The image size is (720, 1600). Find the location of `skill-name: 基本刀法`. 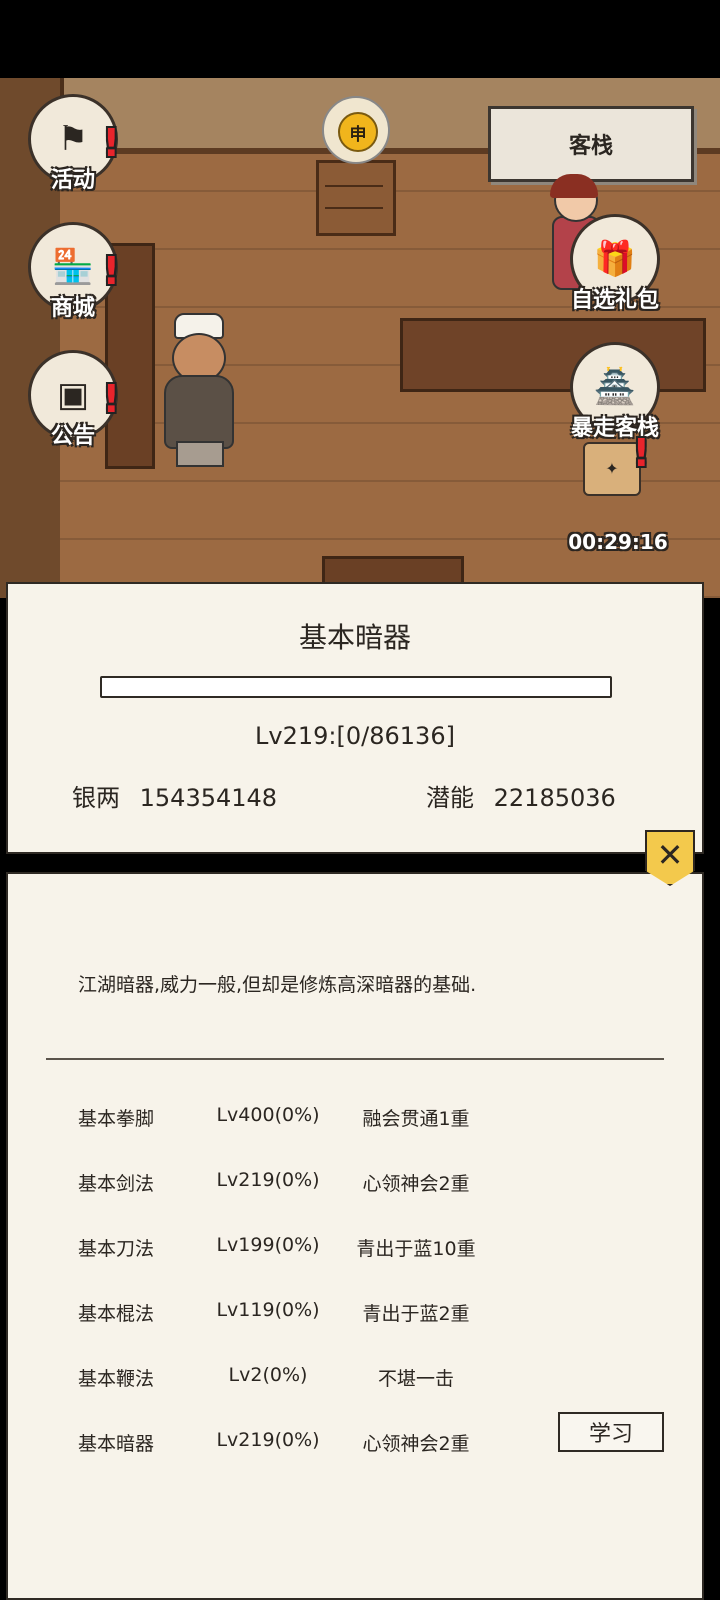

skill-name: 基本刀法 is located at coordinates (116, 1249).